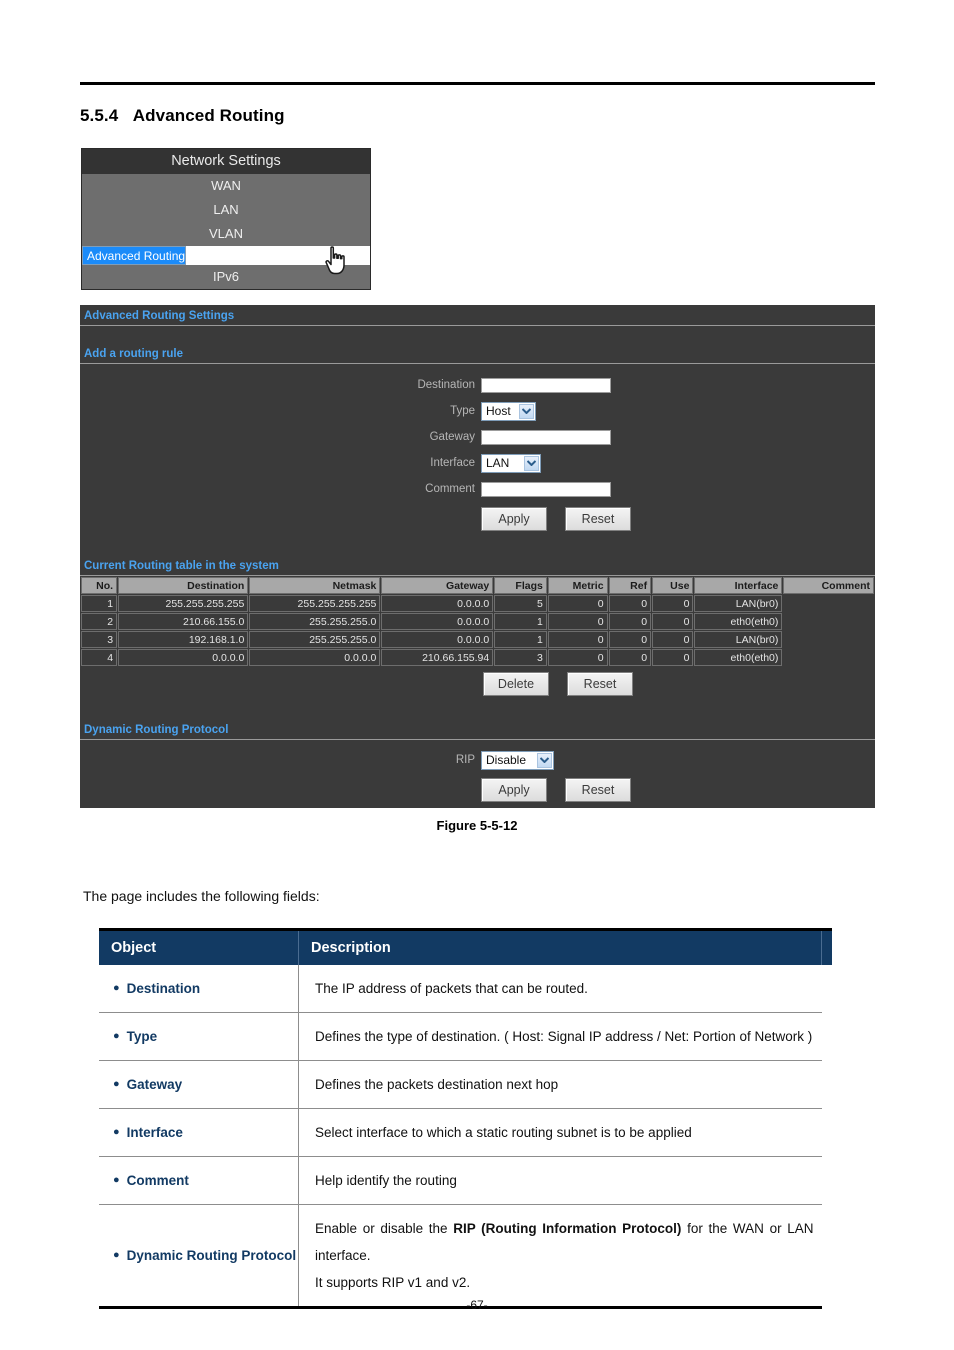  What do you see at coordinates (99, 115) in the screenshot?
I see `section-number: 5.5.4` at bounding box center [99, 115].